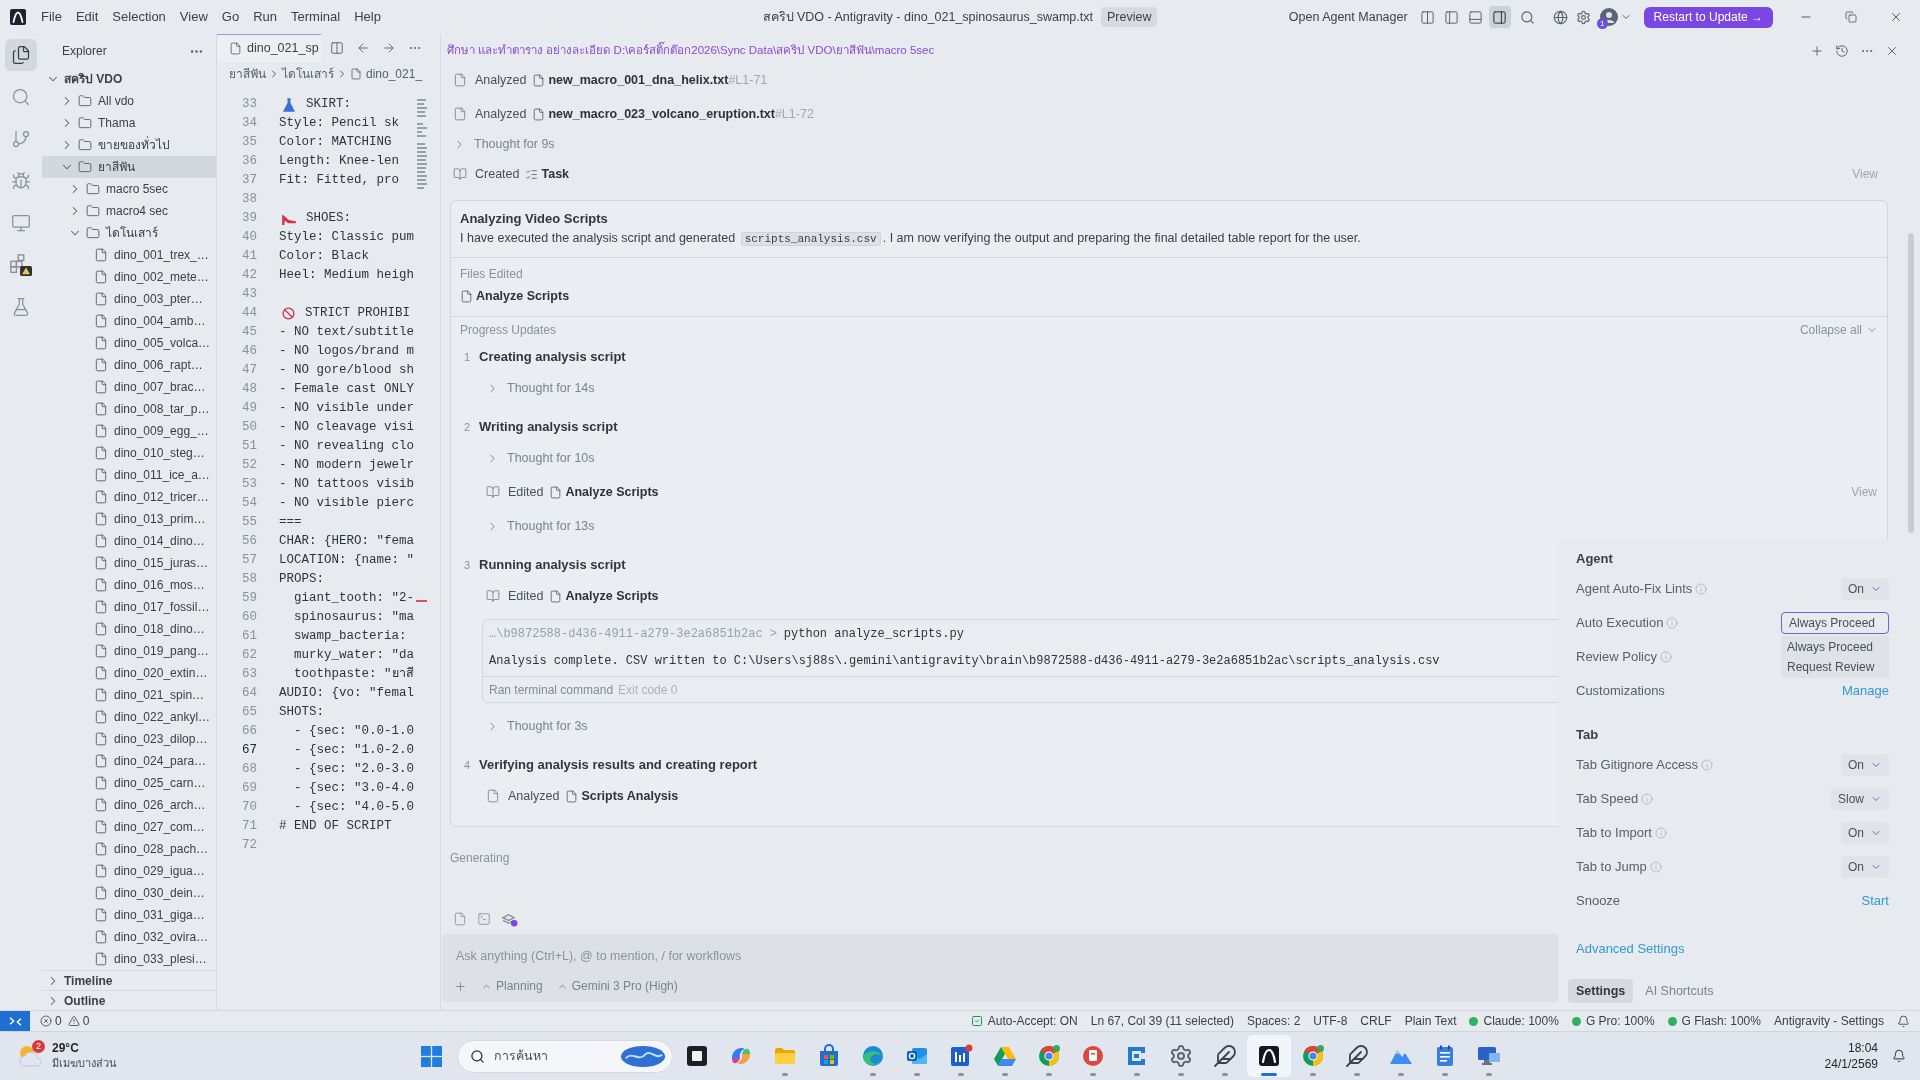  What do you see at coordinates (1527, 17) in the screenshot?
I see `search-icon` at bounding box center [1527, 17].